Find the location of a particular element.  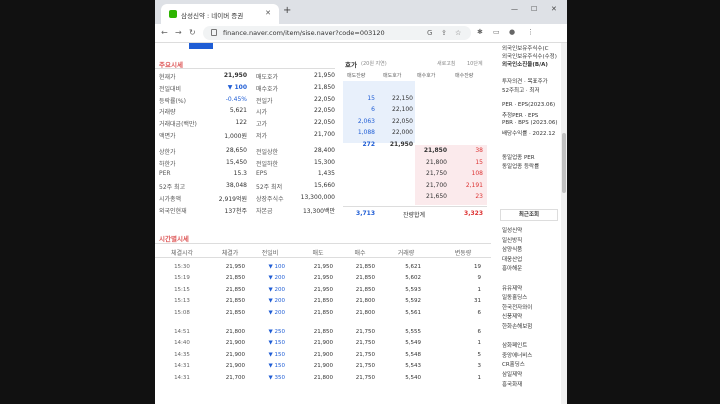

quote-label: 하한가 is located at coordinates (167, 164).